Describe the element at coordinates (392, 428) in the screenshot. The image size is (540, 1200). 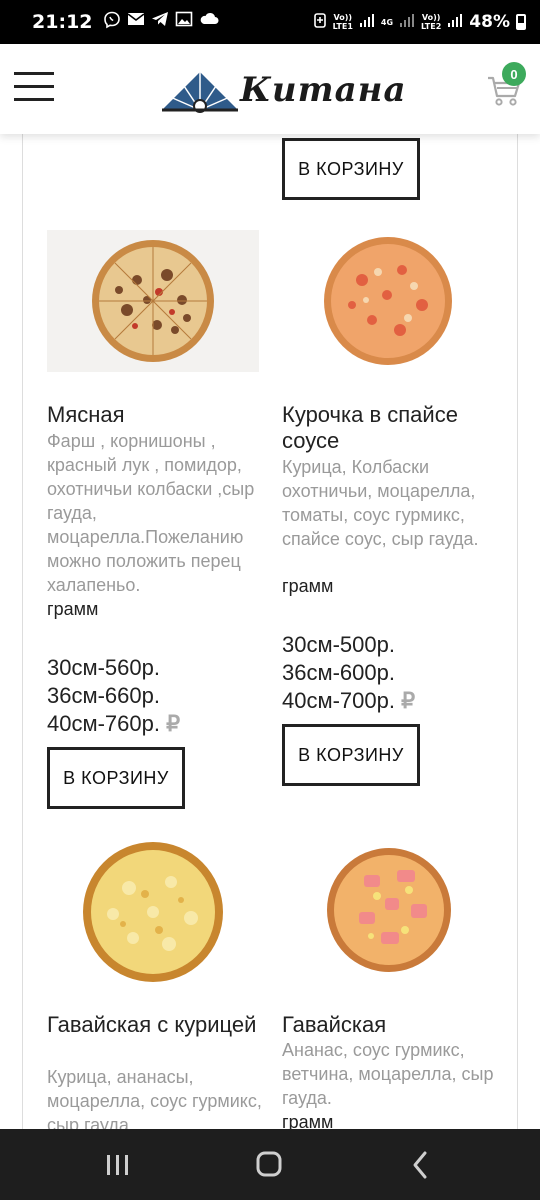
I see `product-title: Курочка в спайсе соусе` at that location.